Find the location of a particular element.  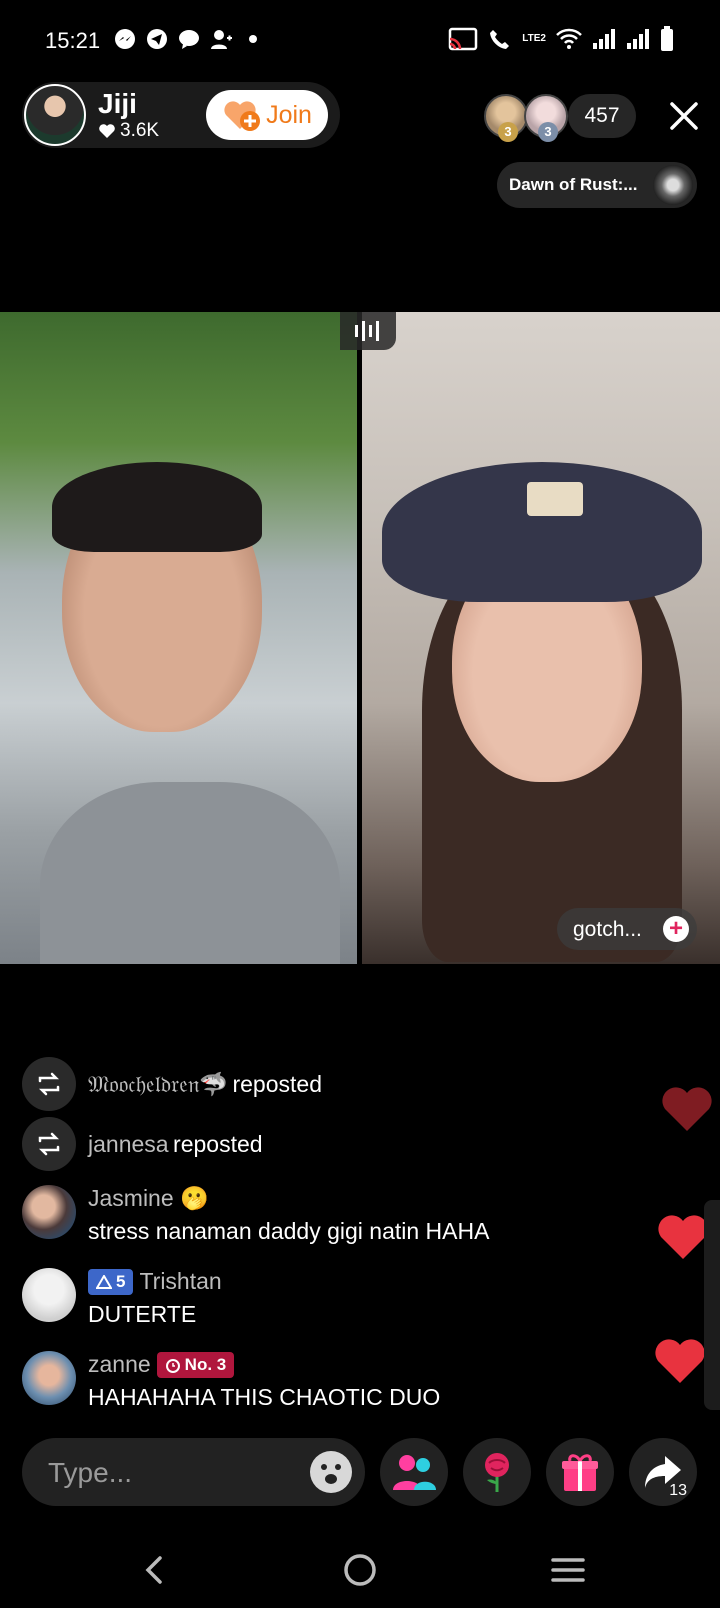

top-viewers: 3 3 457 is located at coordinates (560, 118).